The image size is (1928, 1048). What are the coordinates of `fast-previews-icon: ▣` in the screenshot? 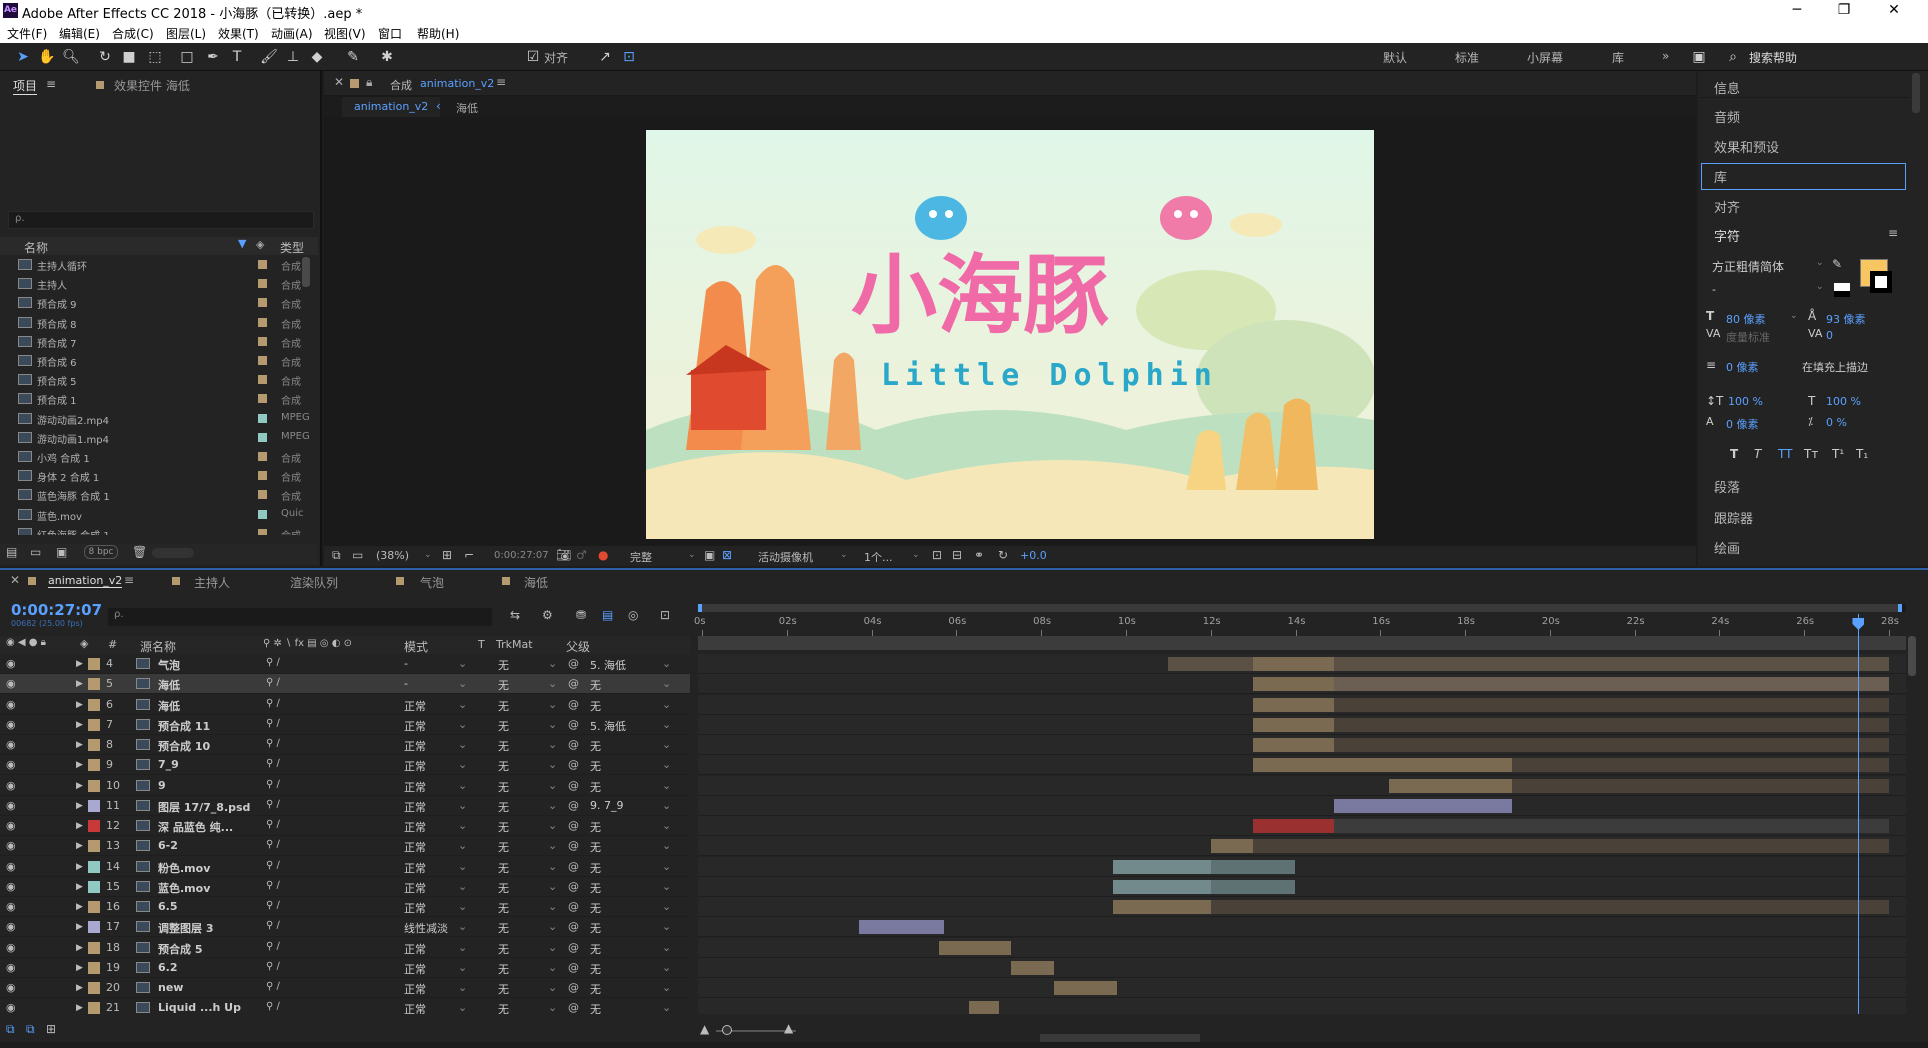 It's located at (709, 555).